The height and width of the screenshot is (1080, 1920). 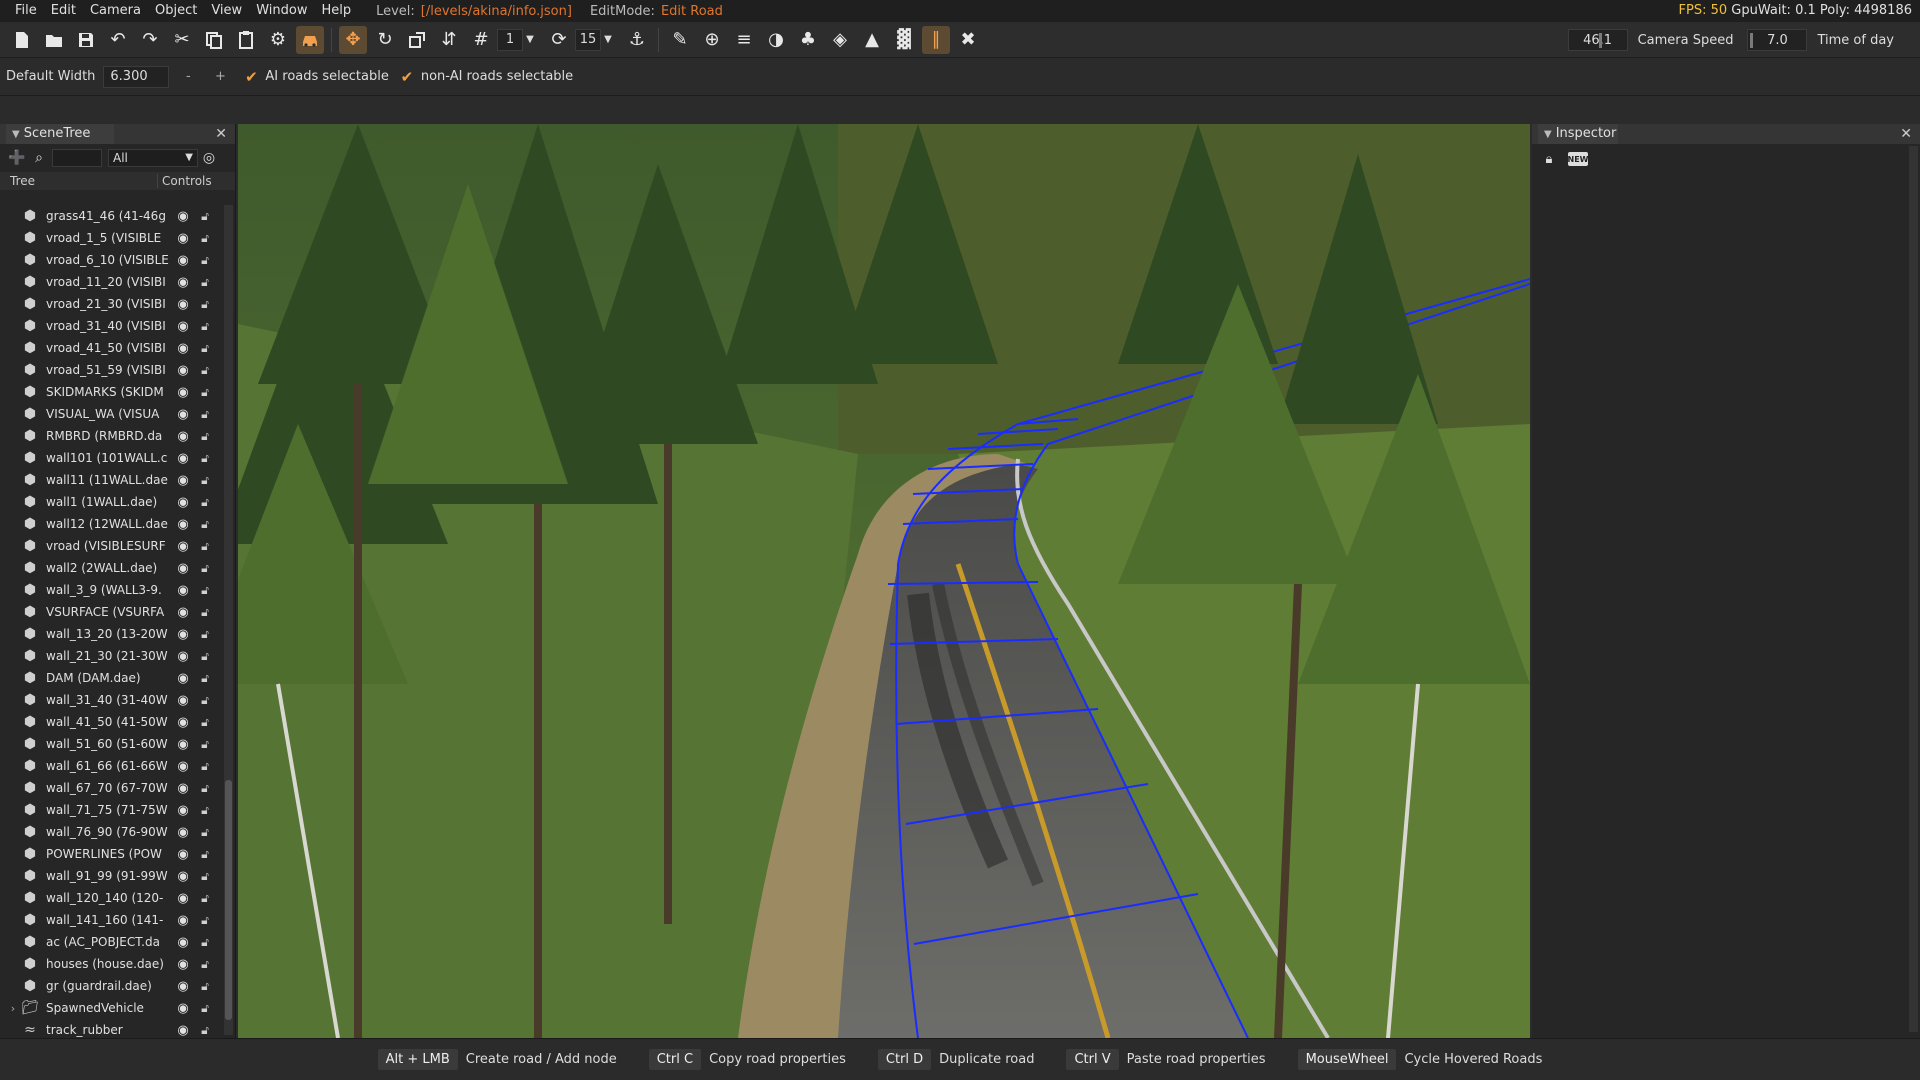 What do you see at coordinates (228, 900) in the screenshot?
I see `scrollbar-thumb` at bounding box center [228, 900].